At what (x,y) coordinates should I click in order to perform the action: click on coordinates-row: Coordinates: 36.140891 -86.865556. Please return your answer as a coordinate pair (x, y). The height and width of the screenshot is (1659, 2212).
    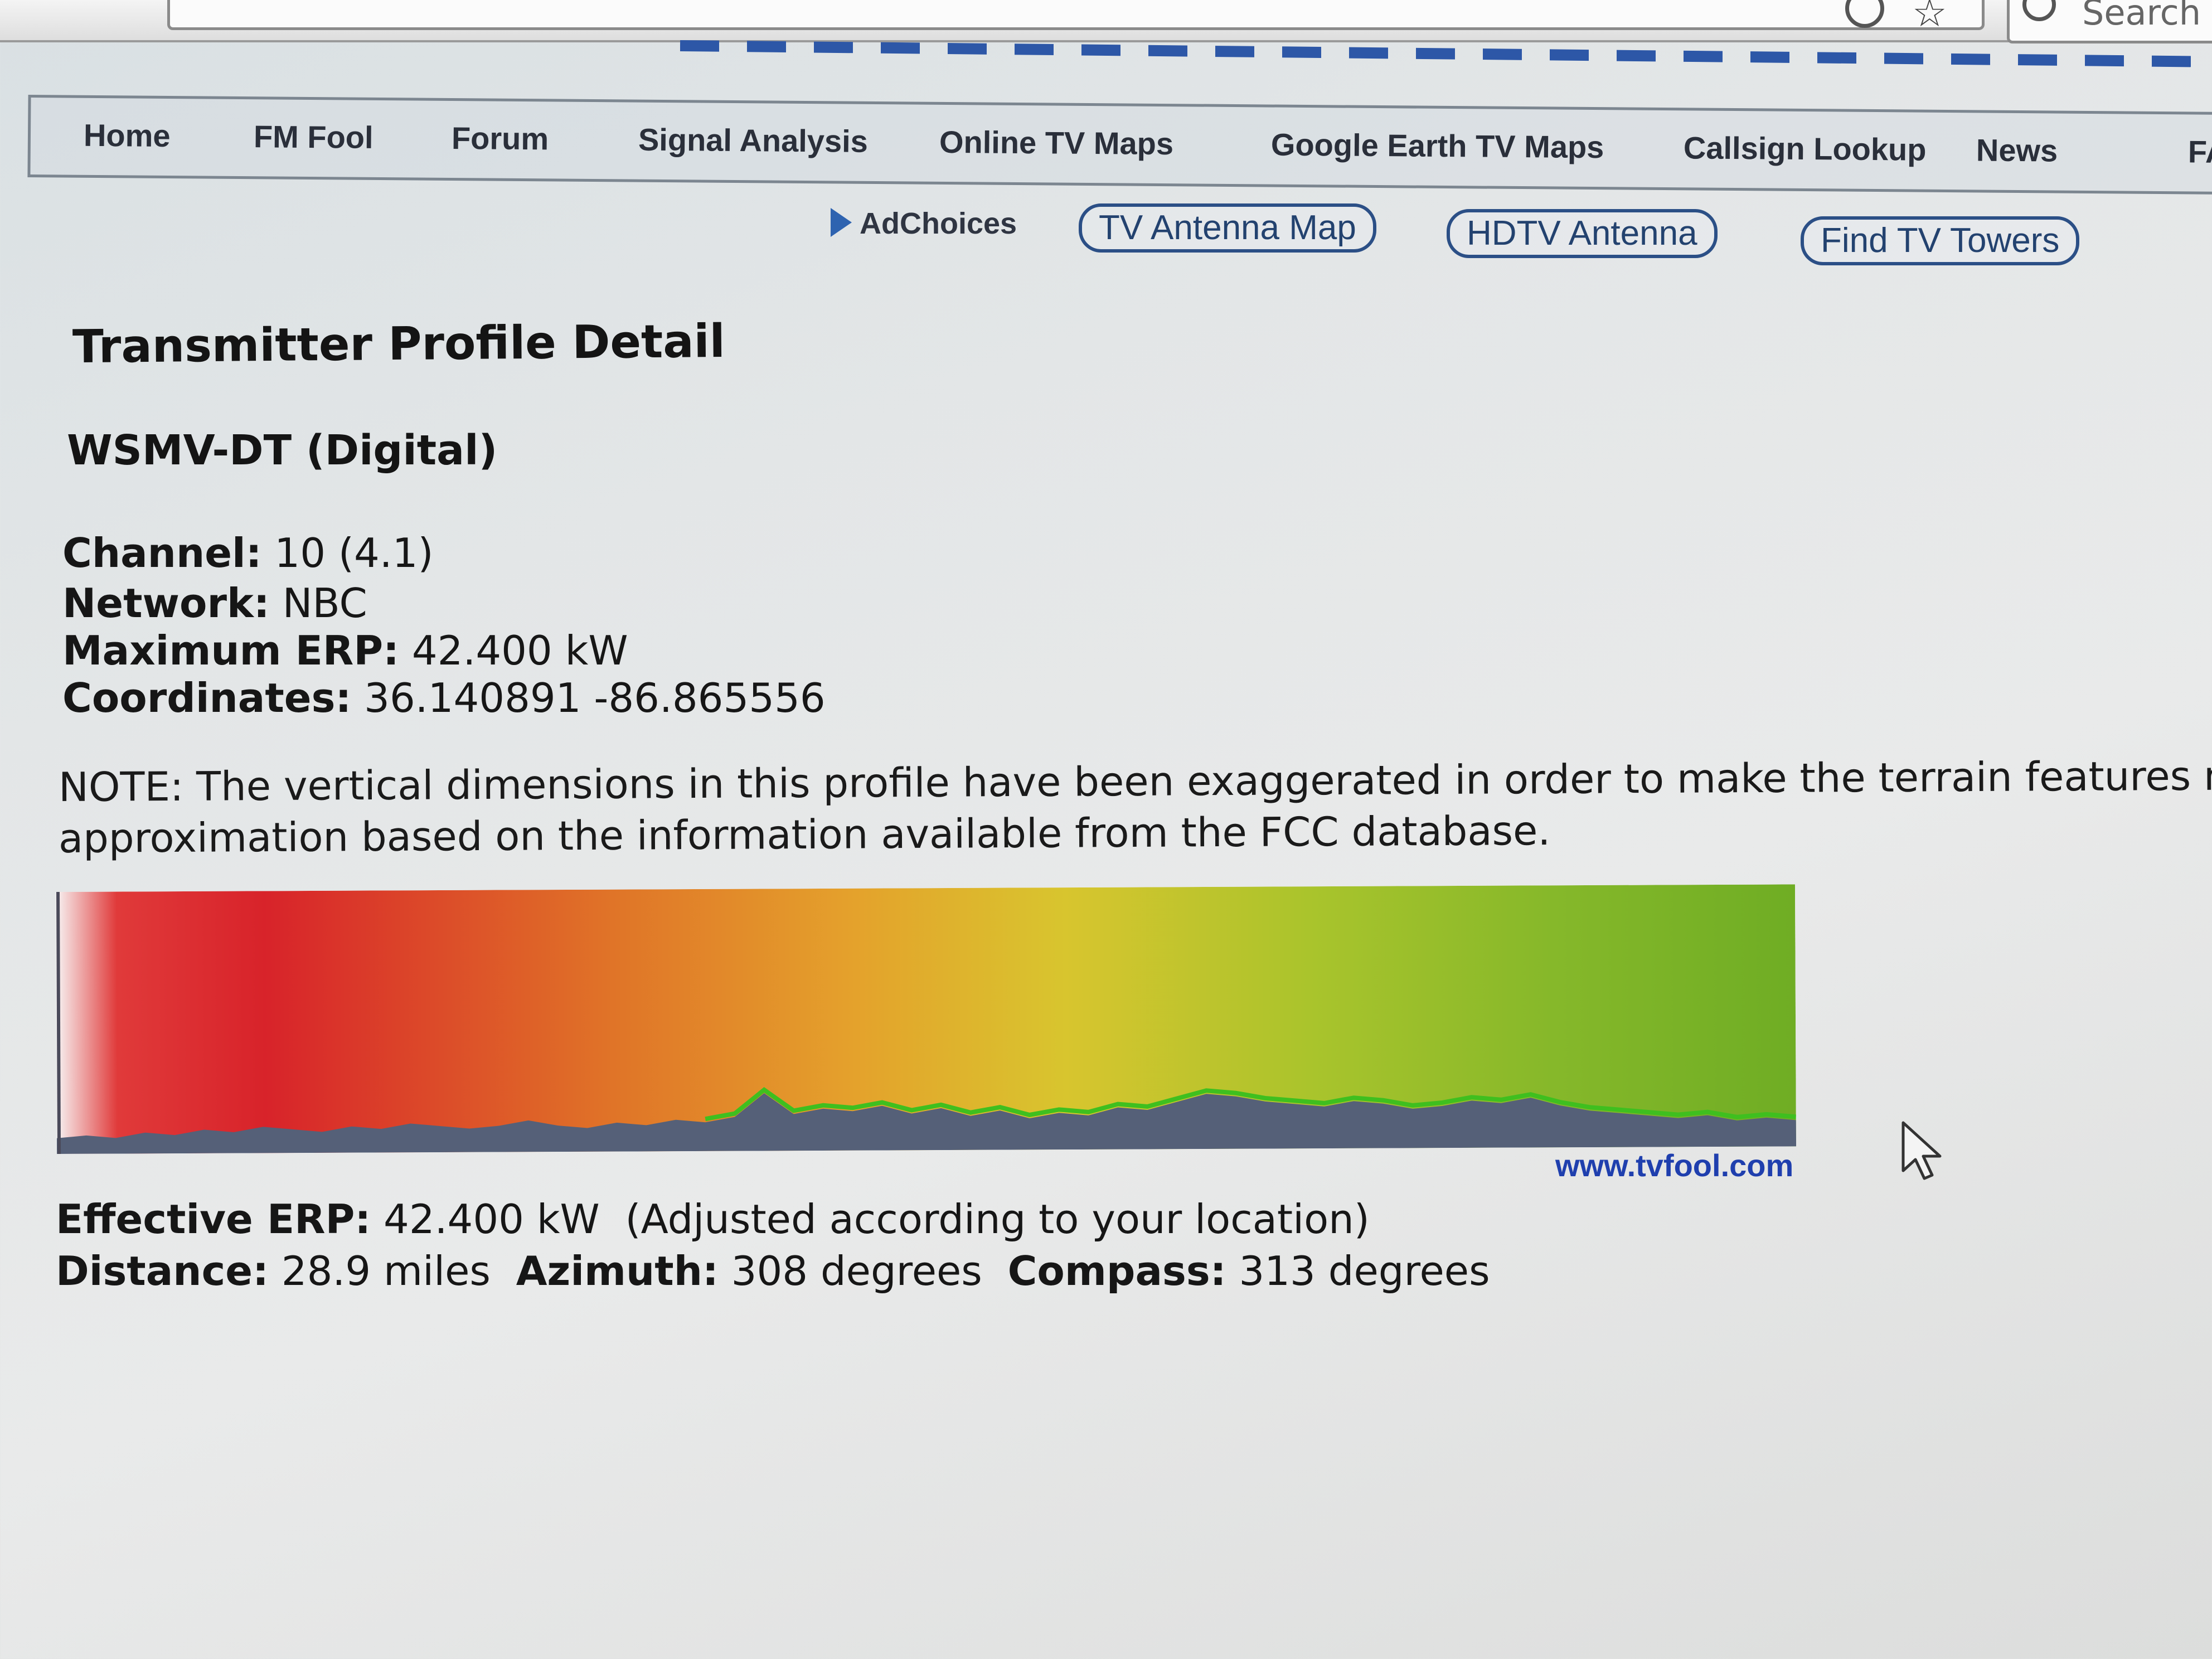
    Looking at the image, I should click on (444, 698).